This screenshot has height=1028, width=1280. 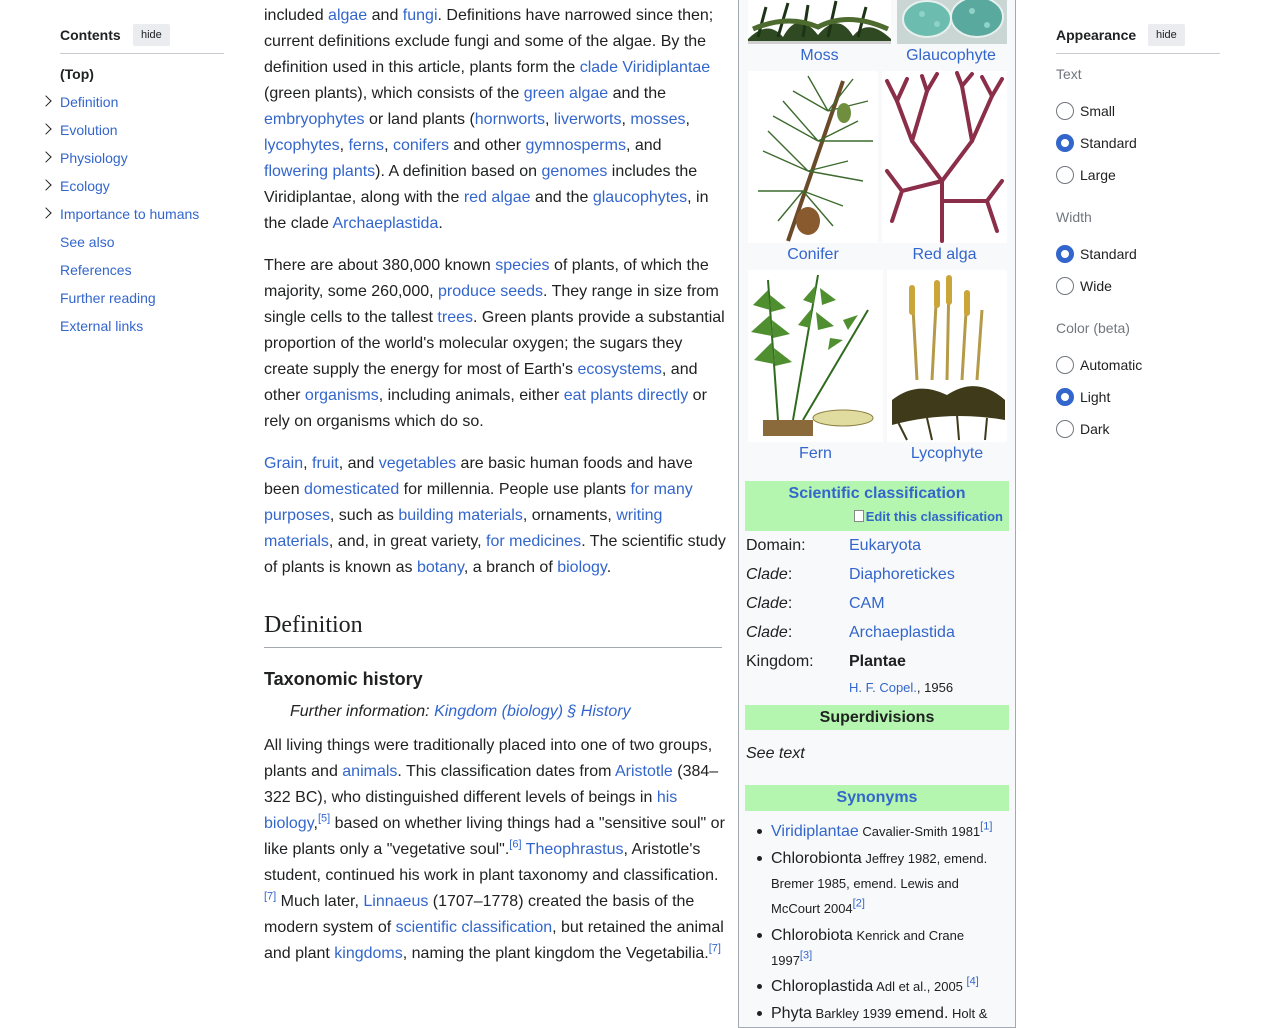 What do you see at coordinates (533, 541) in the screenshot?
I see `link-for-medicines: for medicines` at bounding box center [533, 541].